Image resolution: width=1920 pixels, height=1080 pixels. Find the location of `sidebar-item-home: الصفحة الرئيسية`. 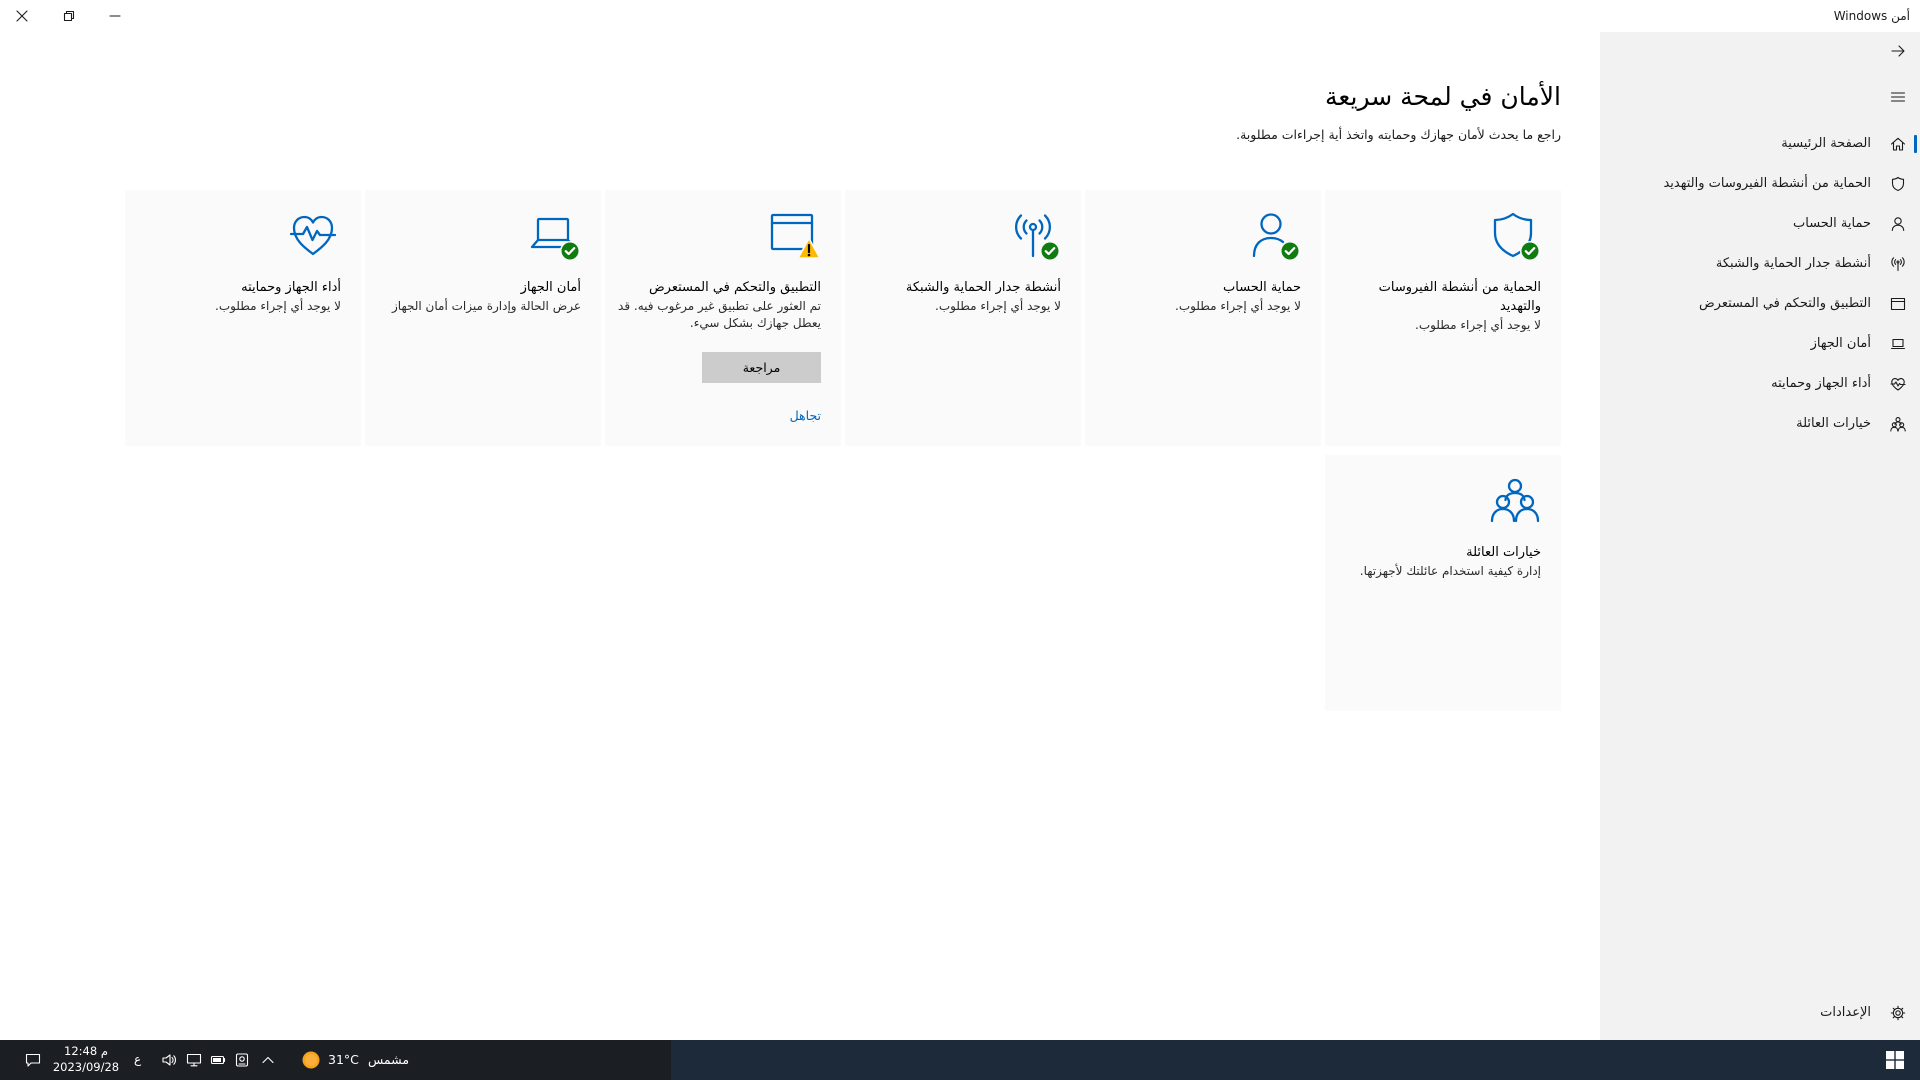

sidebar-item-home: الصفحة الرئيسية is located at coordinates (1760, 144).